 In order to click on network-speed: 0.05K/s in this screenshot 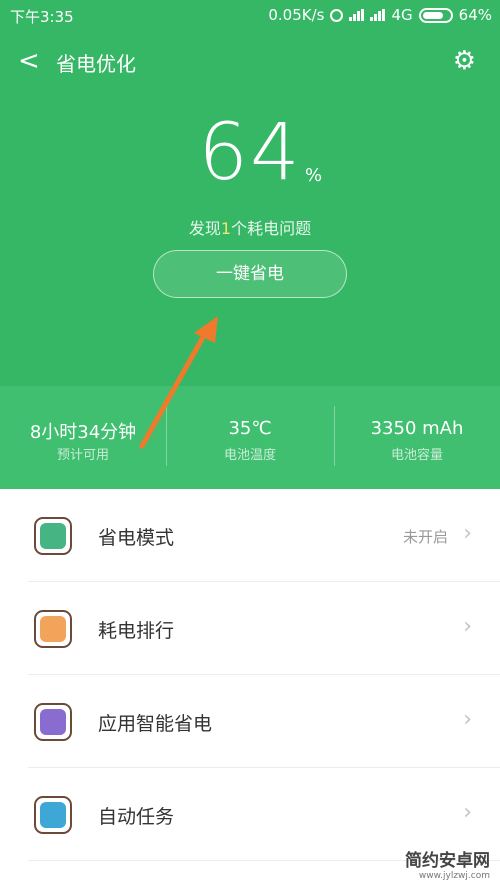, I will do `click(296, 15)`.